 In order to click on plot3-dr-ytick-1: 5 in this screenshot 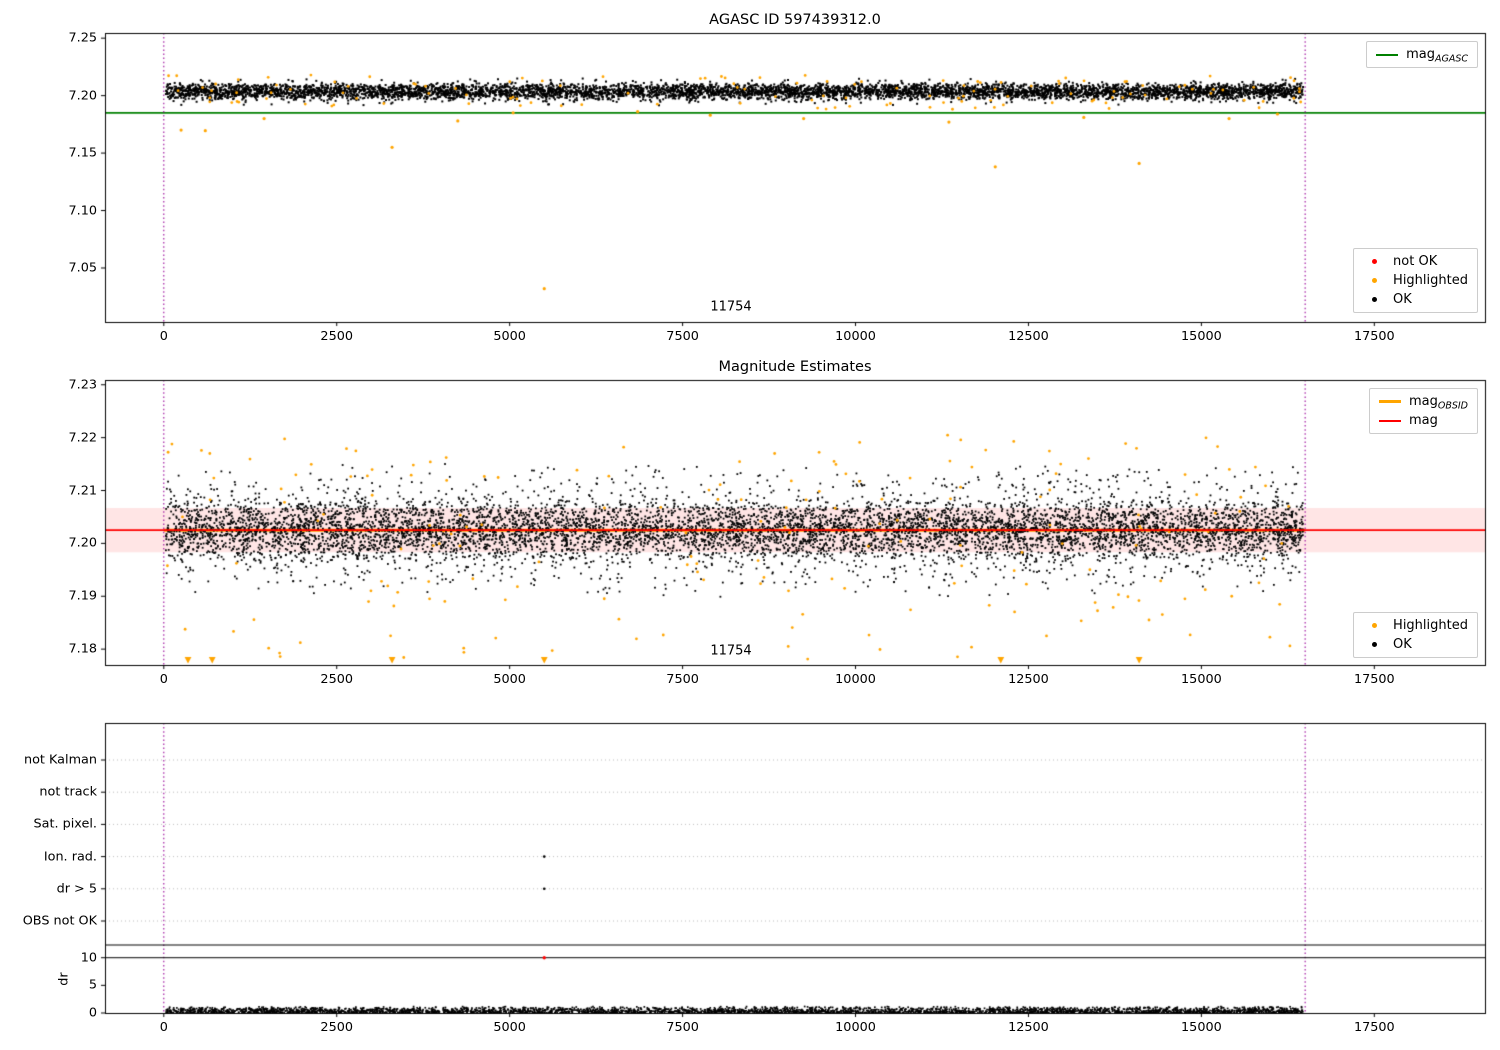, I will do `click(92, 985)`.